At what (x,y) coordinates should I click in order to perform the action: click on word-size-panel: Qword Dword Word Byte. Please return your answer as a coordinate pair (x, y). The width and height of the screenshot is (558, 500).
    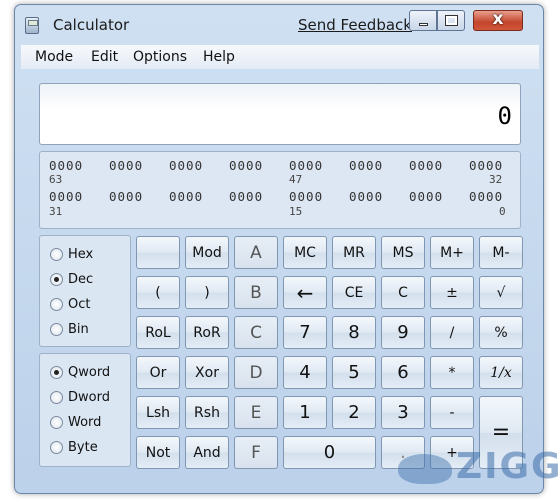
    Looking at the image, I should click on (85, 410).